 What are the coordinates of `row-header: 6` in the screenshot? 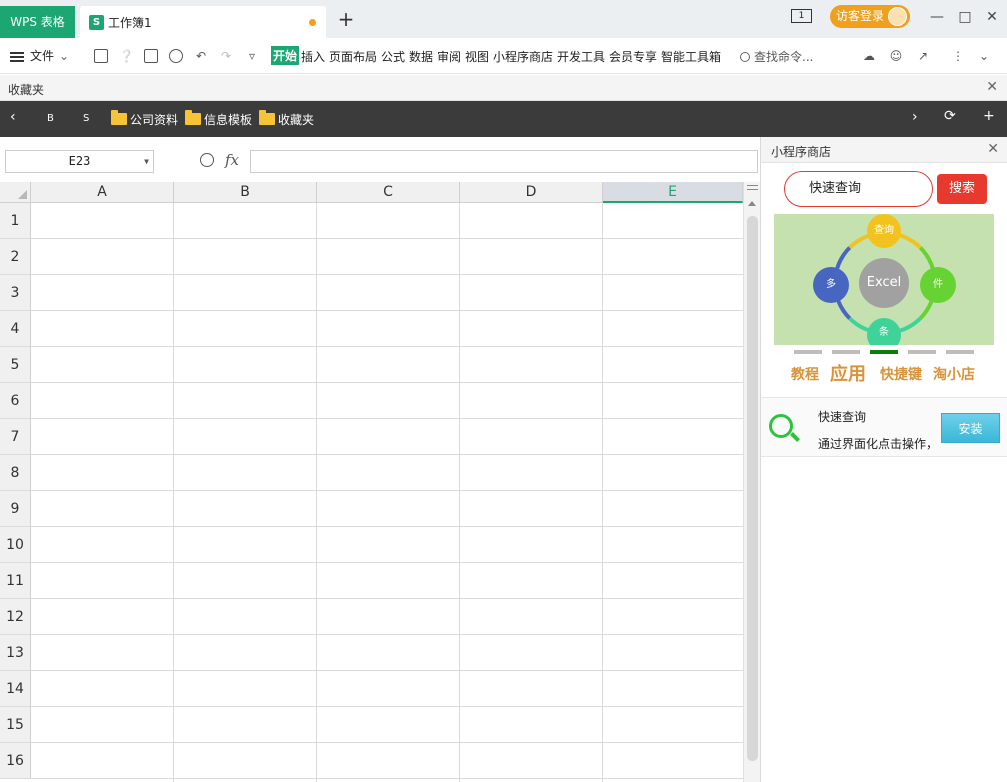 It's located at (15, 401).